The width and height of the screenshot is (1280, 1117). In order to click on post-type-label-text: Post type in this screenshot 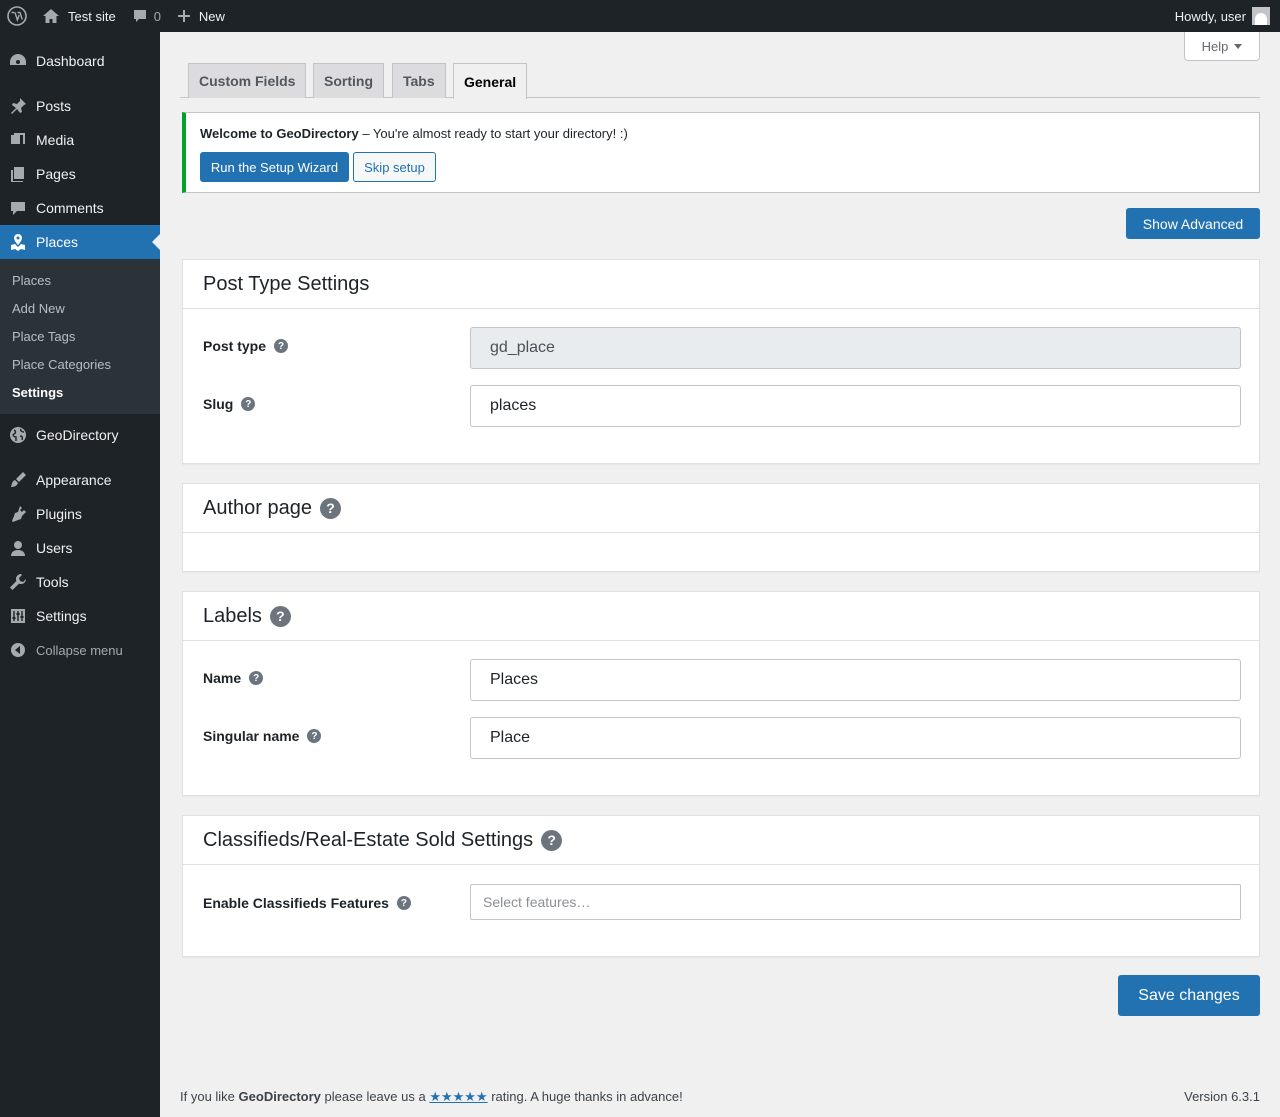, I will do `click(235, 346)`.